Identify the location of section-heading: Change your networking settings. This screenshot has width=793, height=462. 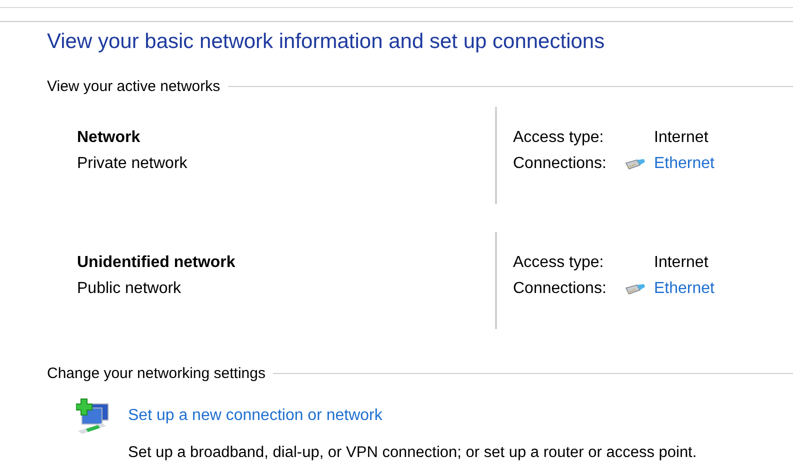
(156, 373).